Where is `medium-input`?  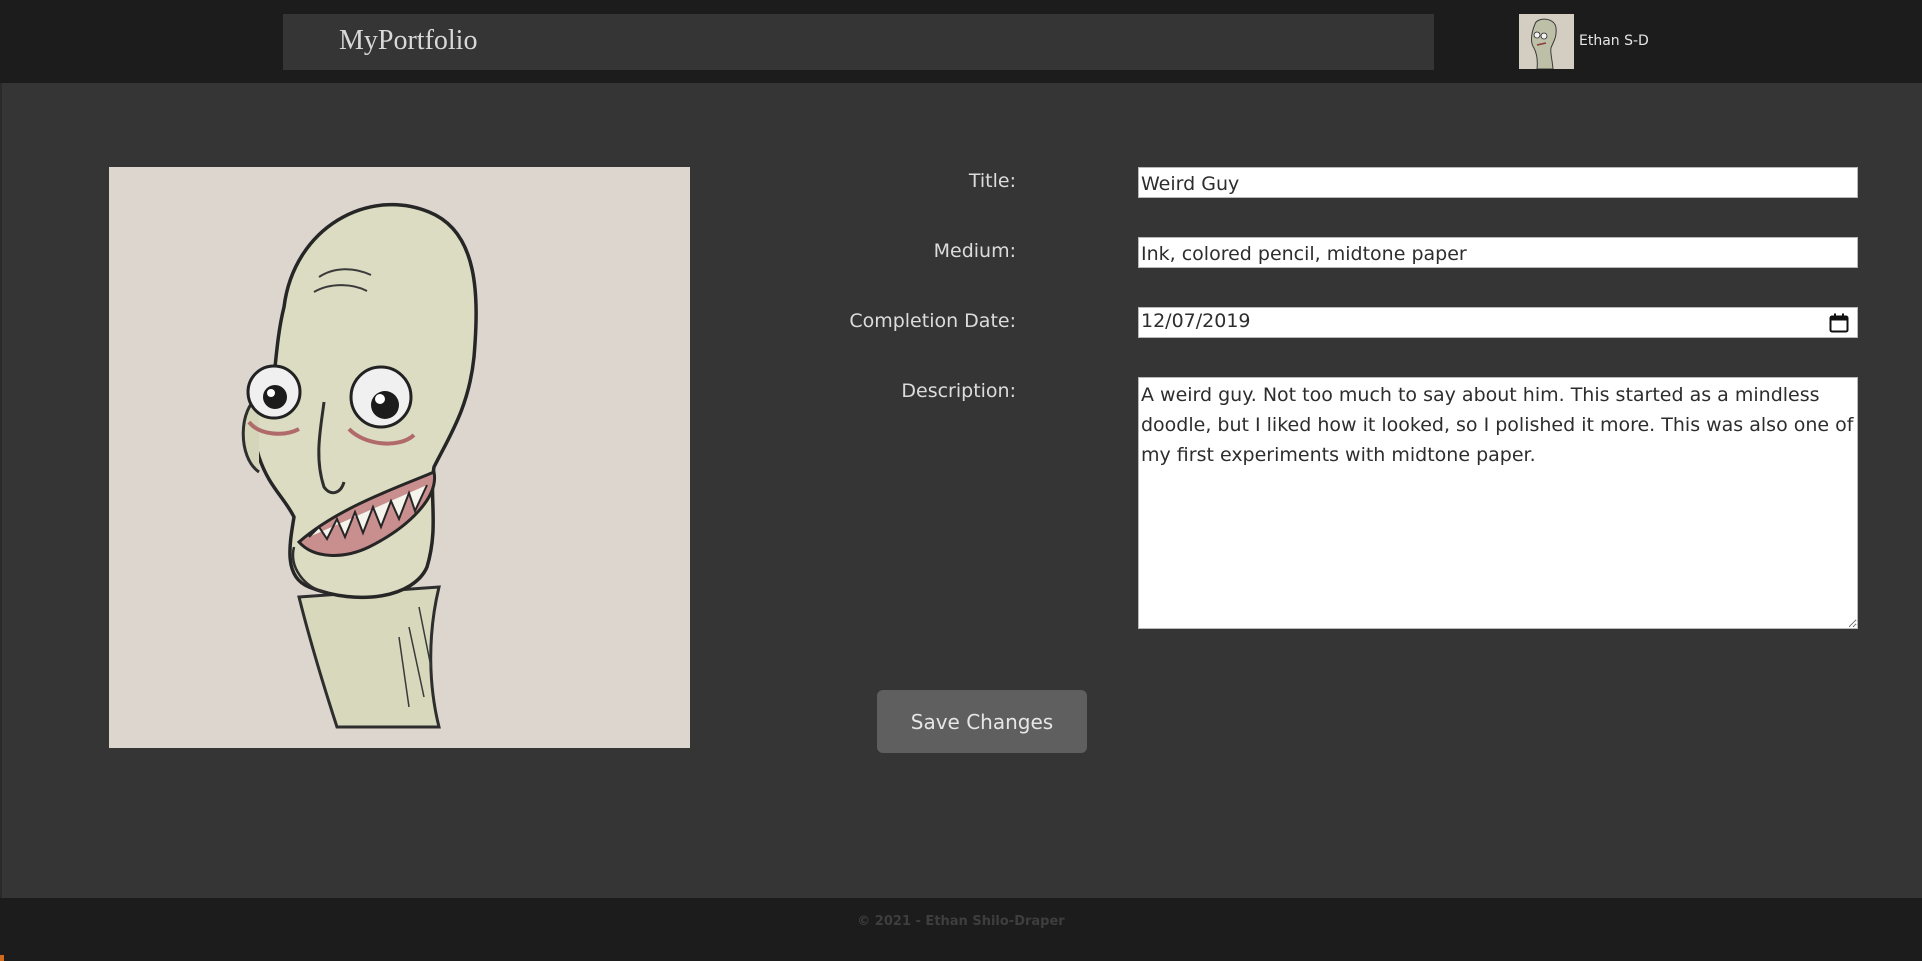 medium-input is located at coordinates (1498, 252).